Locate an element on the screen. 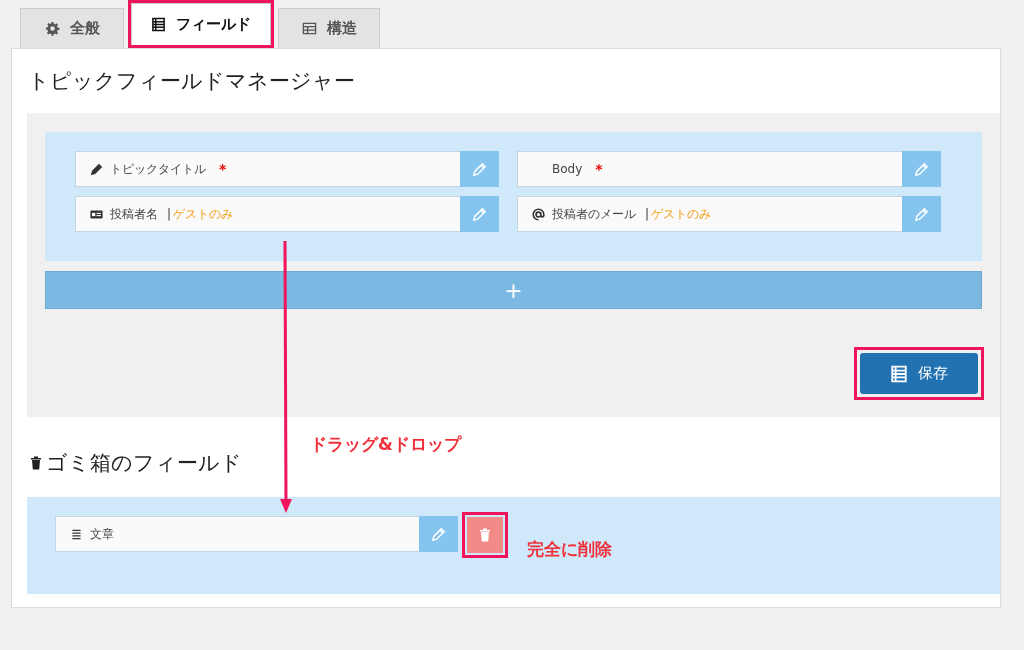 Image resolution: width=1024 pixels, height=650 pixels. grid-icon is located at coordinates (309, 28).